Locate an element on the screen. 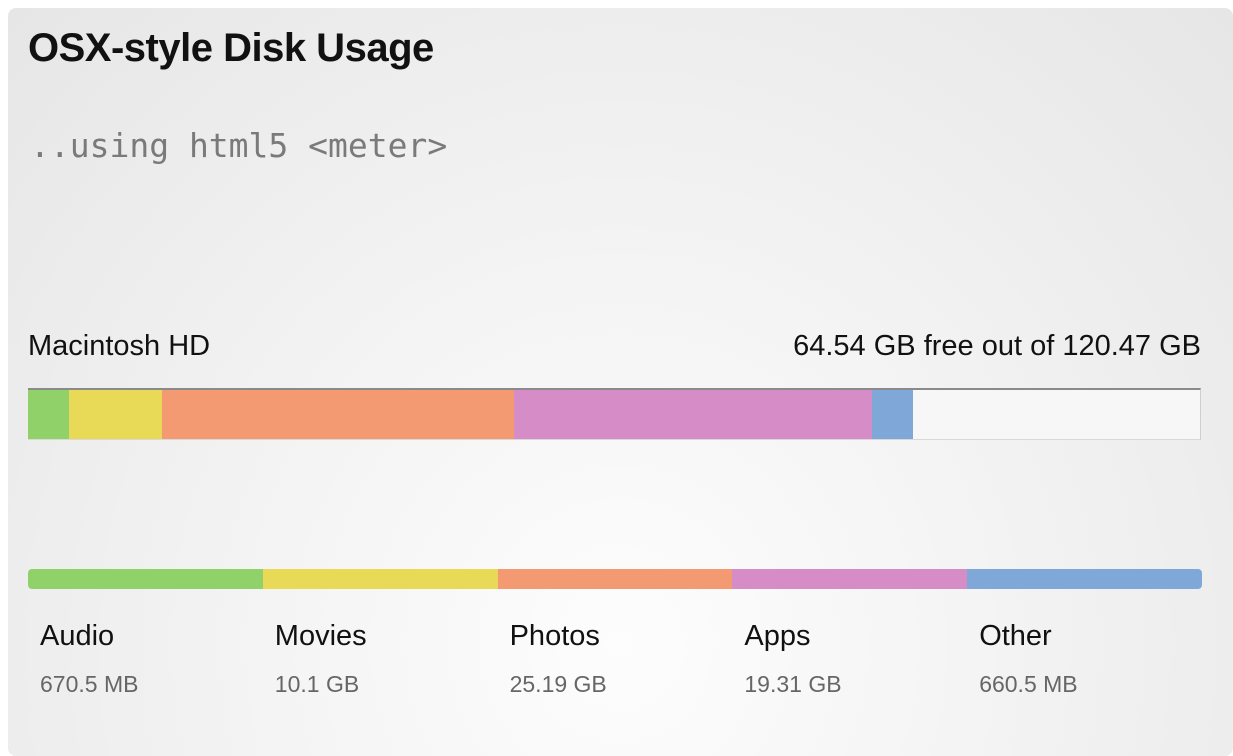  legend-color-bar-other is located at coordinates (1084, 579).